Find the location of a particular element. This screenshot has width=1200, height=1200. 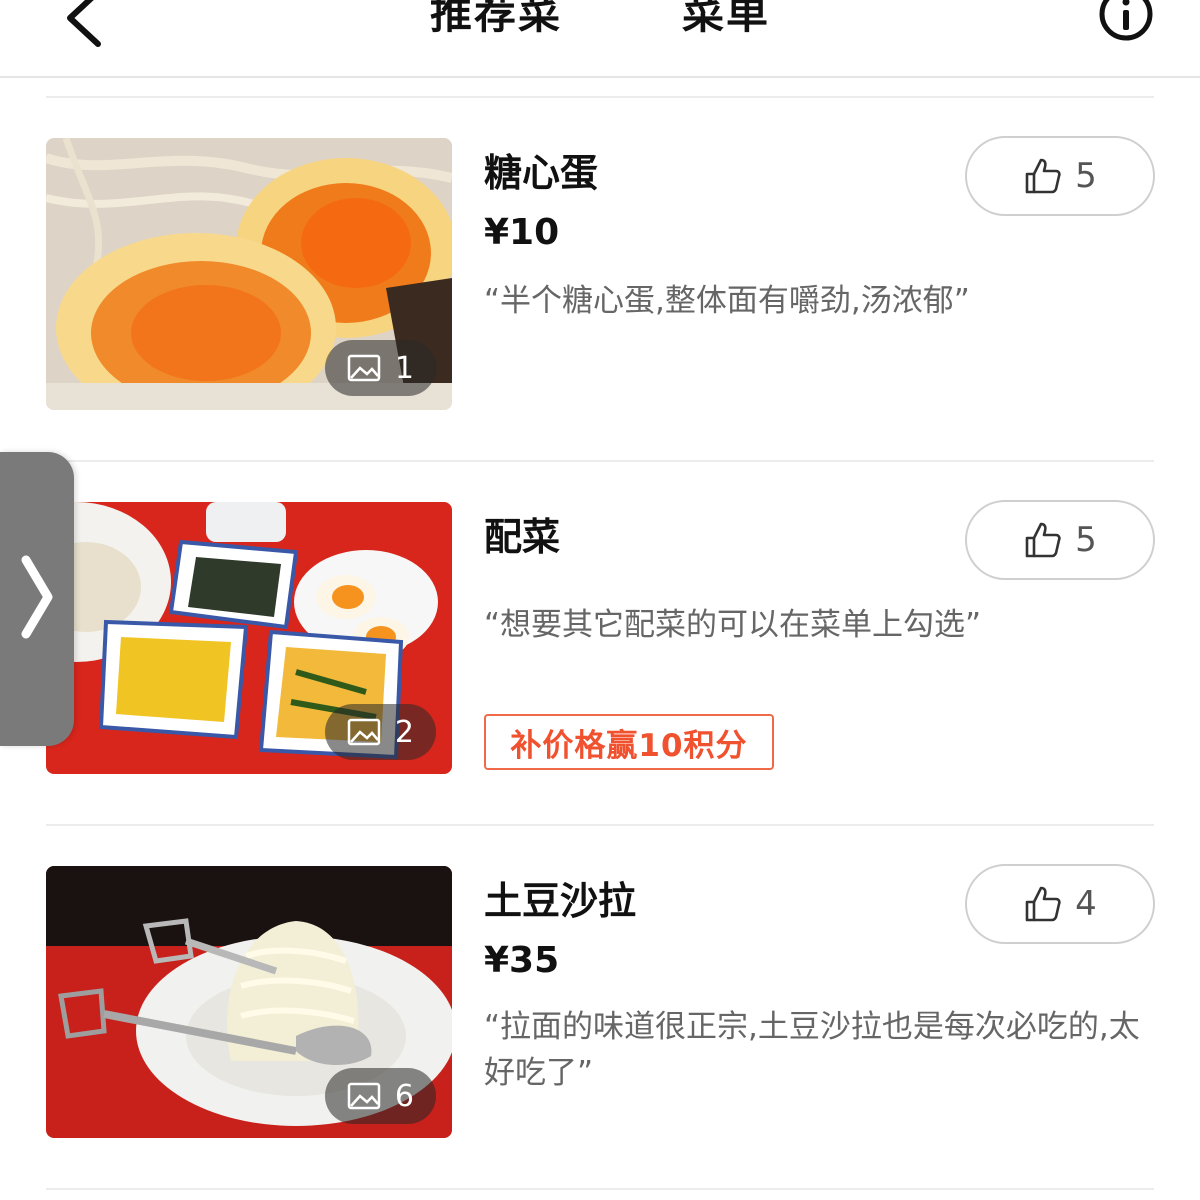

info-icon is located at coordinates (1126, 21).